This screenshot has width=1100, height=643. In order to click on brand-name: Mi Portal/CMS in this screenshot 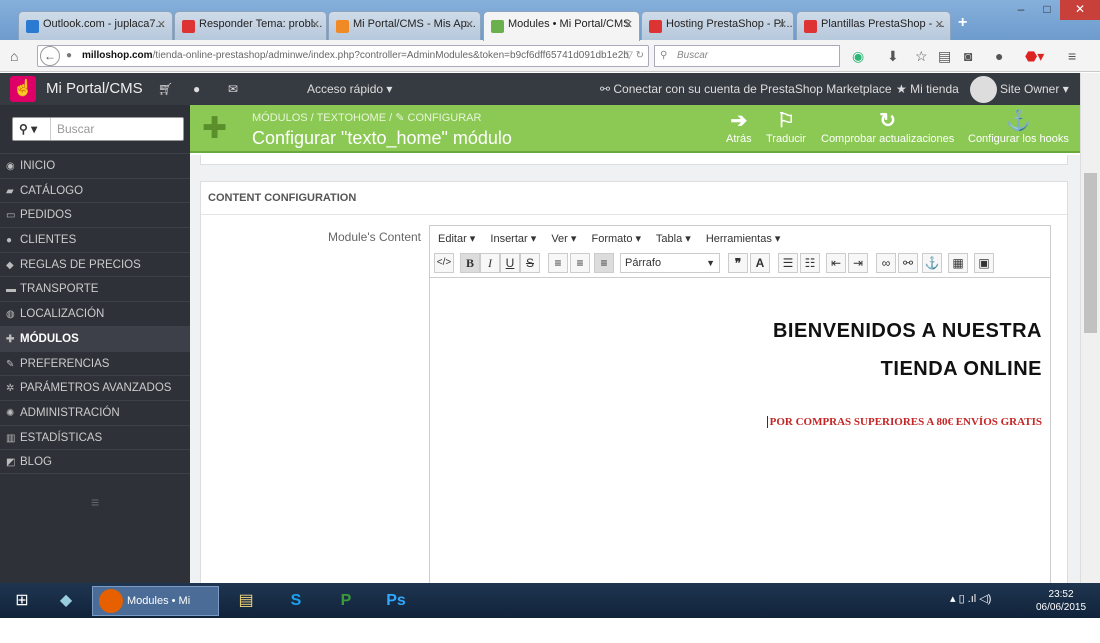, I will do `click(94, 88)`.